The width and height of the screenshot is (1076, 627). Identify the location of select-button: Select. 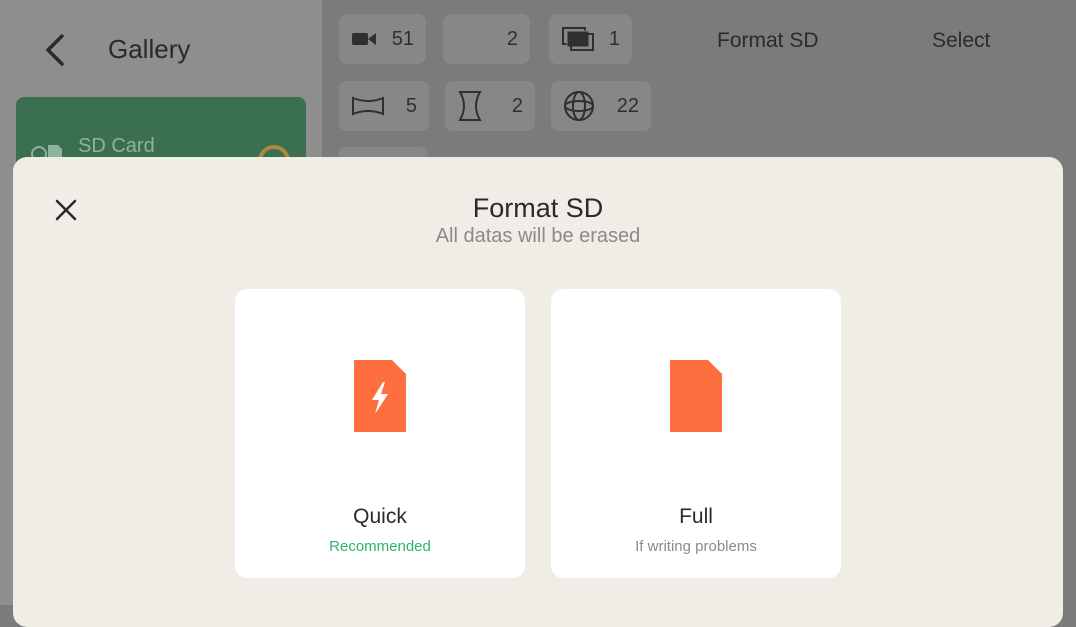
(961, 41).